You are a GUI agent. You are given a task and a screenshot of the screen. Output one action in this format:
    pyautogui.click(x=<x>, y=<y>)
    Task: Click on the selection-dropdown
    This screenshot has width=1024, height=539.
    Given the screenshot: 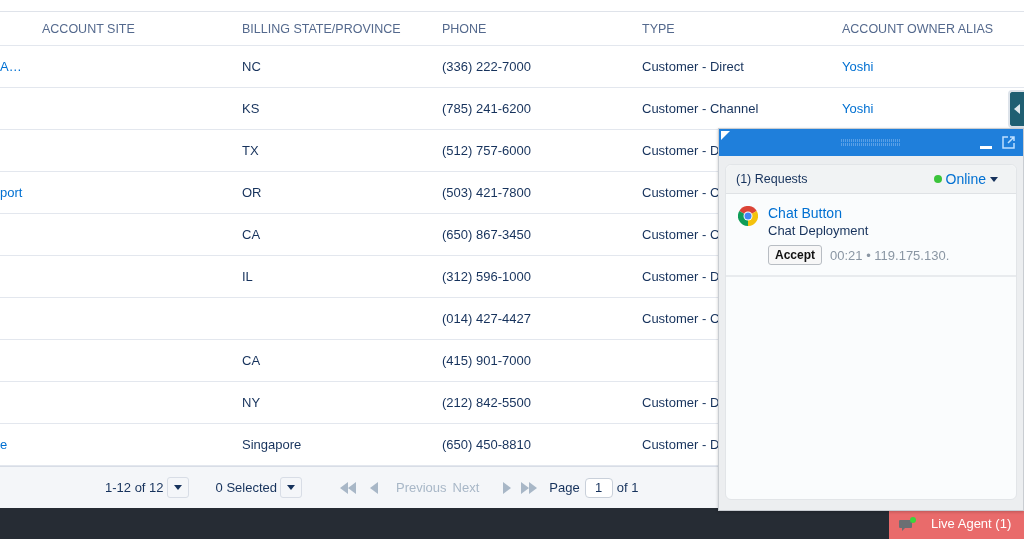 What is the action you would take?
    pyautogui.click(x=291, y=487)
    